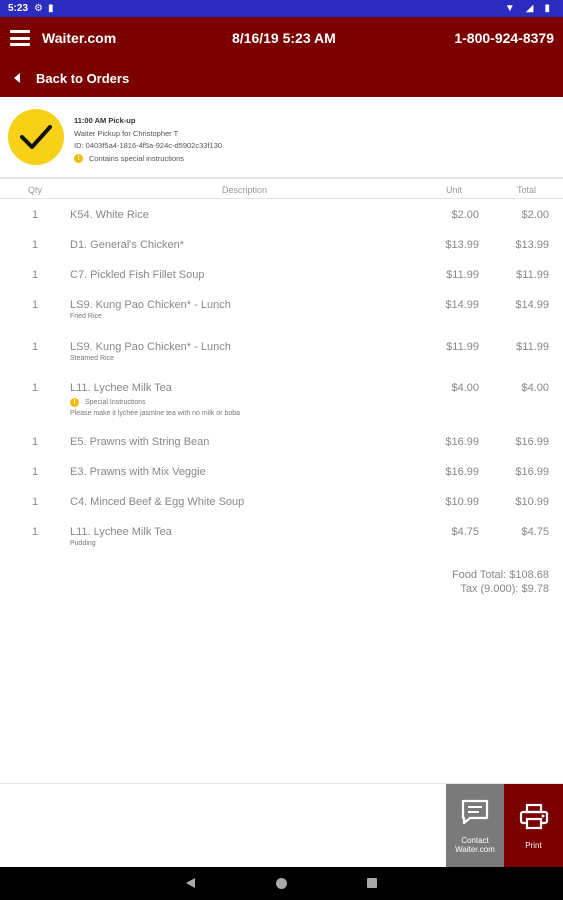 This screenshot has width=563, height=900. I want to click on signal-icon: ◢, so click(529, 8).